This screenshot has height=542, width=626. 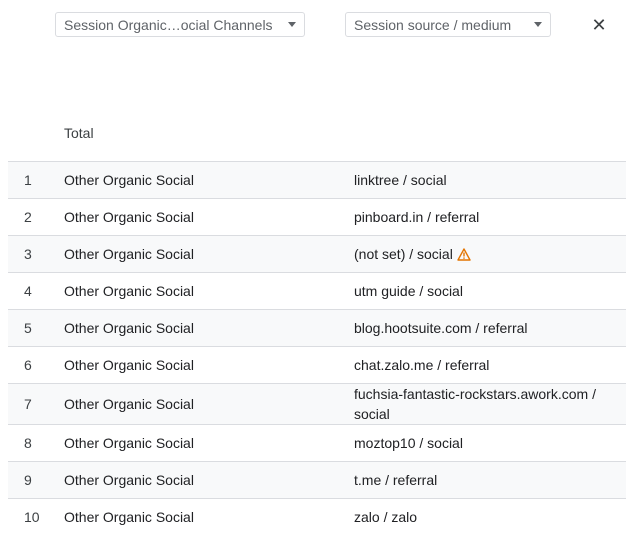 What do you see at coordinates (32, 517) in the screenshot?
I see `row-index: 10` at bounding box center [32, 517].